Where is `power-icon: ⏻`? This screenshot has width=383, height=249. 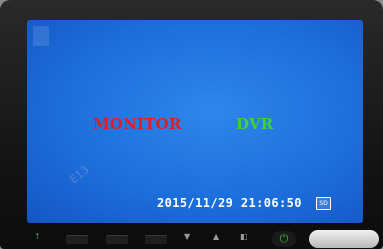
power-icon: ⏻ is located at coordinates (284, 238).